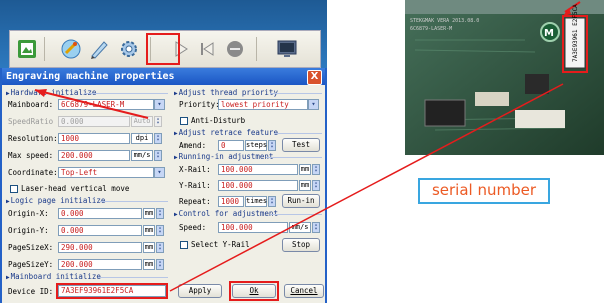  Describe the element at coordinates (305, 169) in the screenshot. I see `x-rail-unit: mm` at that location.